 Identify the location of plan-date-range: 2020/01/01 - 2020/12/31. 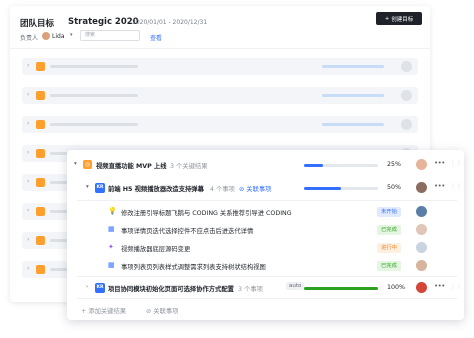
(170, 22).